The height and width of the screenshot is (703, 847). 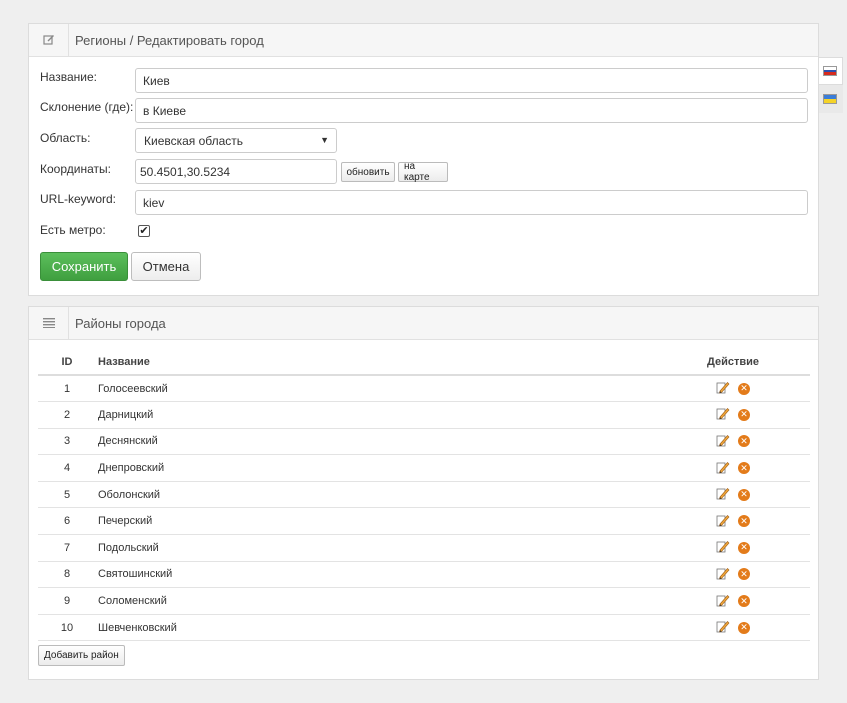 What do you see at coordinates (156, 80) in the screenshot?
I see `name-value: Киев` at bounding box center [156, 80].